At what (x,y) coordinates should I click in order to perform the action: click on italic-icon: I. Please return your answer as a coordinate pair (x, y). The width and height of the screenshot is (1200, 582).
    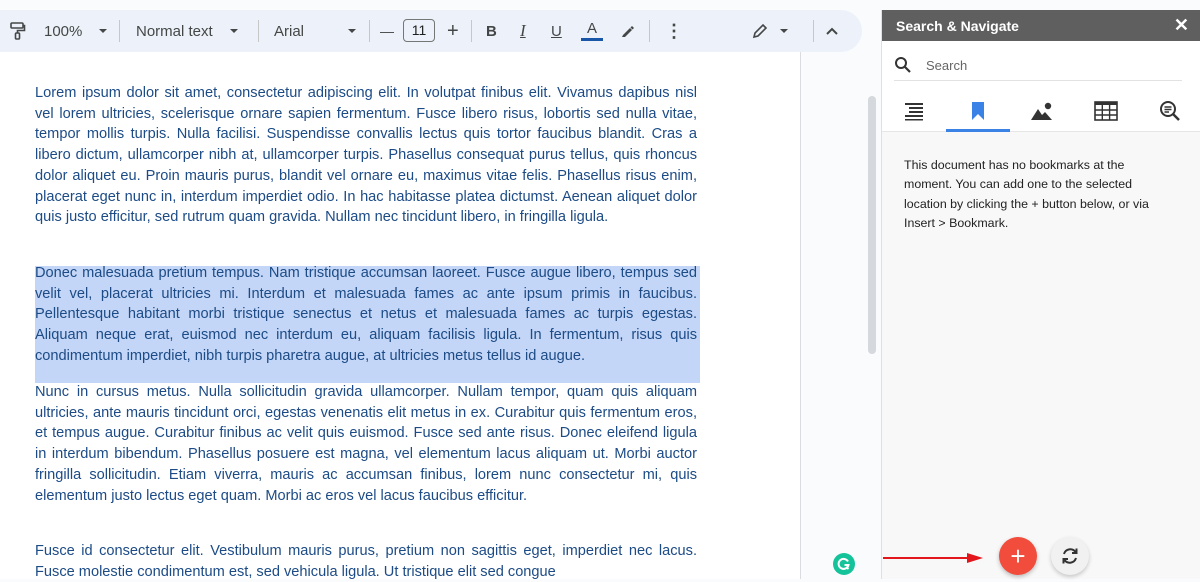
    Looking at the image, I should click on (523, 30).